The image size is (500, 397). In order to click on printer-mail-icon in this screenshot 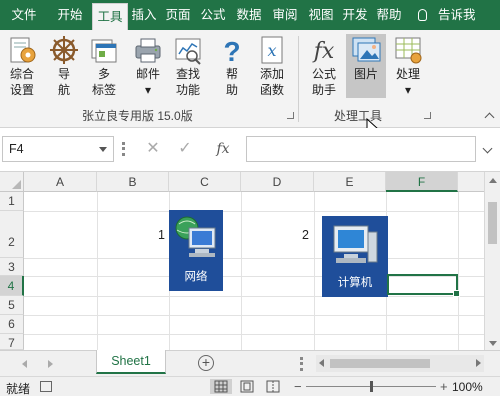, I will do `click(148, 50)`.